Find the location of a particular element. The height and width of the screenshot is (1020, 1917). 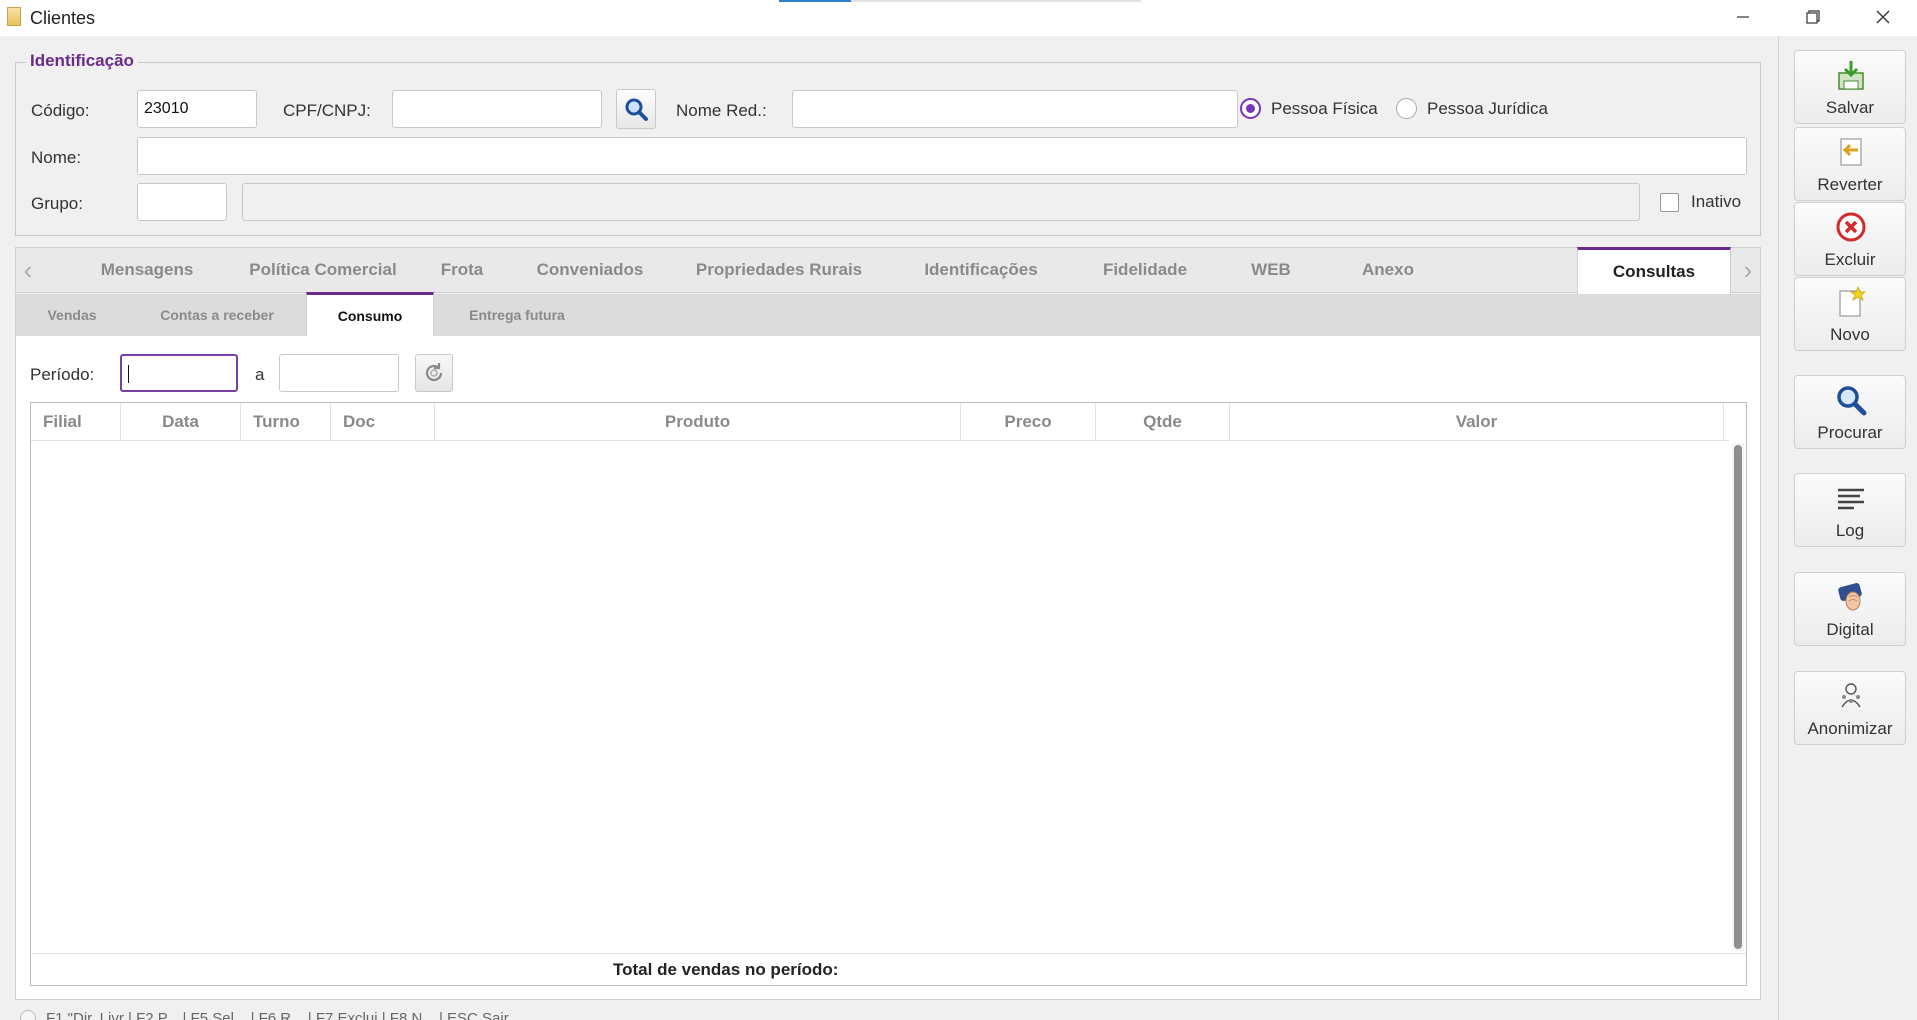

grupo-description-field is located at coordinates (941, 202).